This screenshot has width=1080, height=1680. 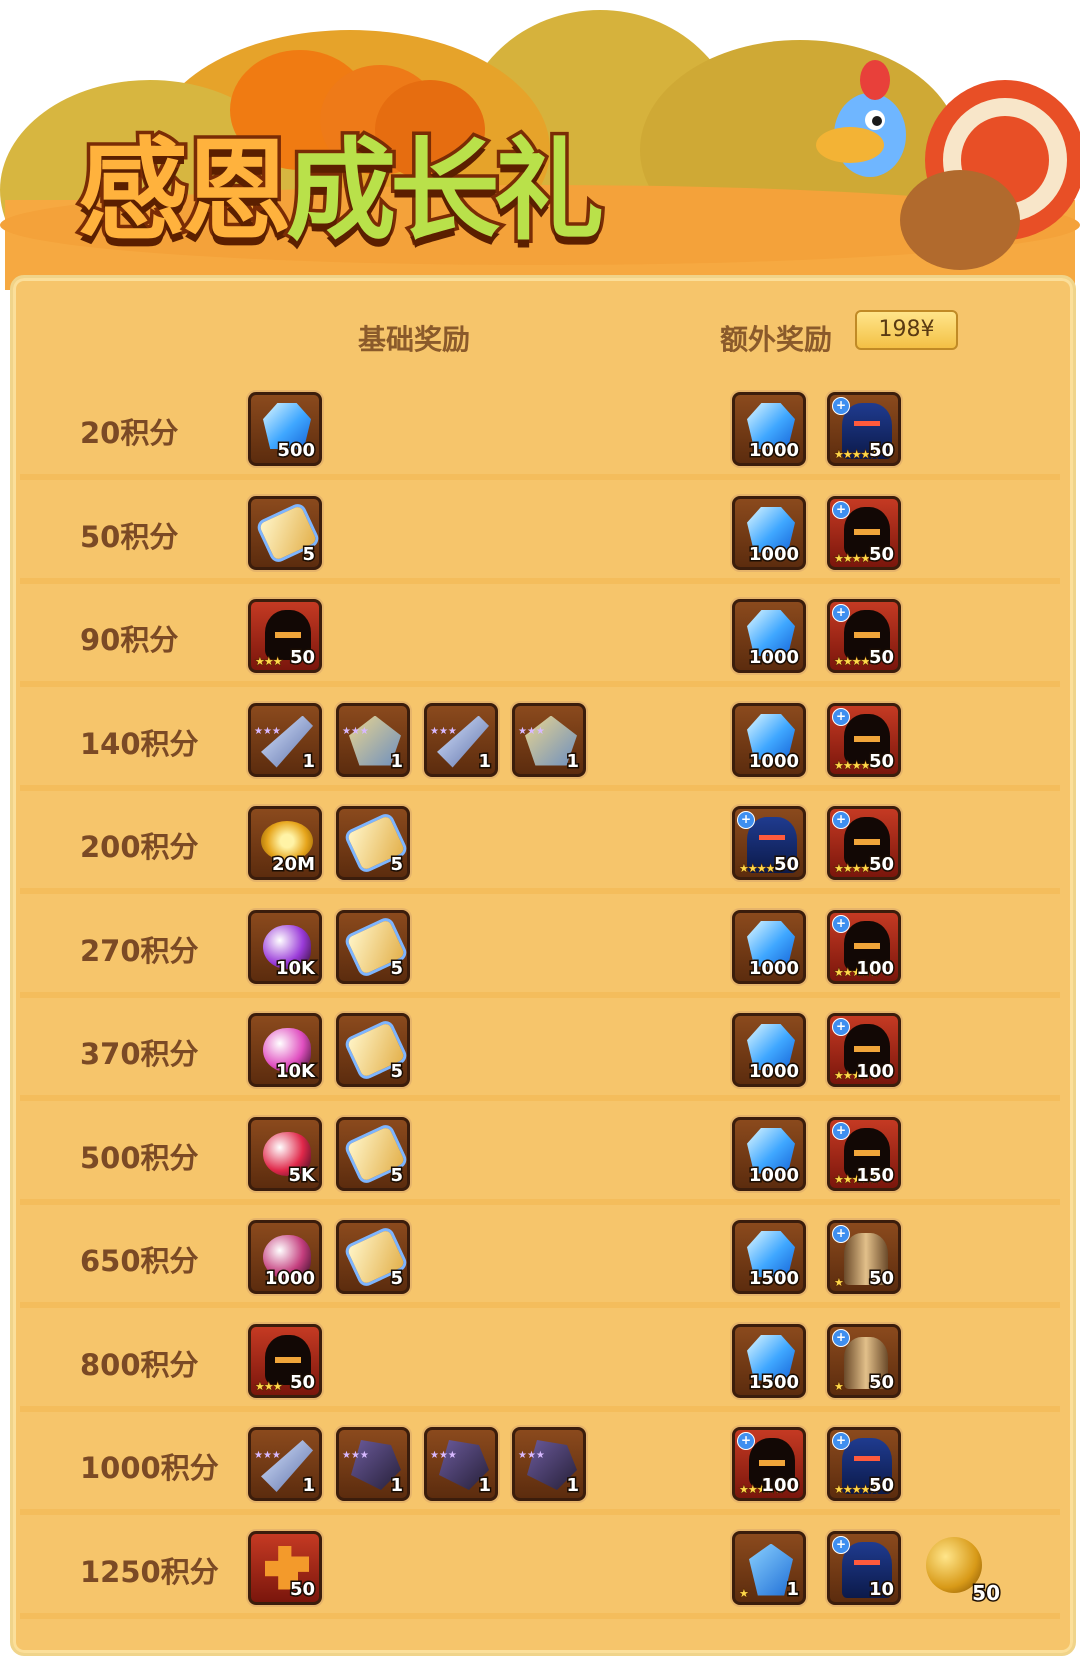 What do you see at coordinates (540, 430) in the screenshot?
I see `reward-row: 20积分 500 1000 + ★★★★★ 50` at bounding box center [540, 430].